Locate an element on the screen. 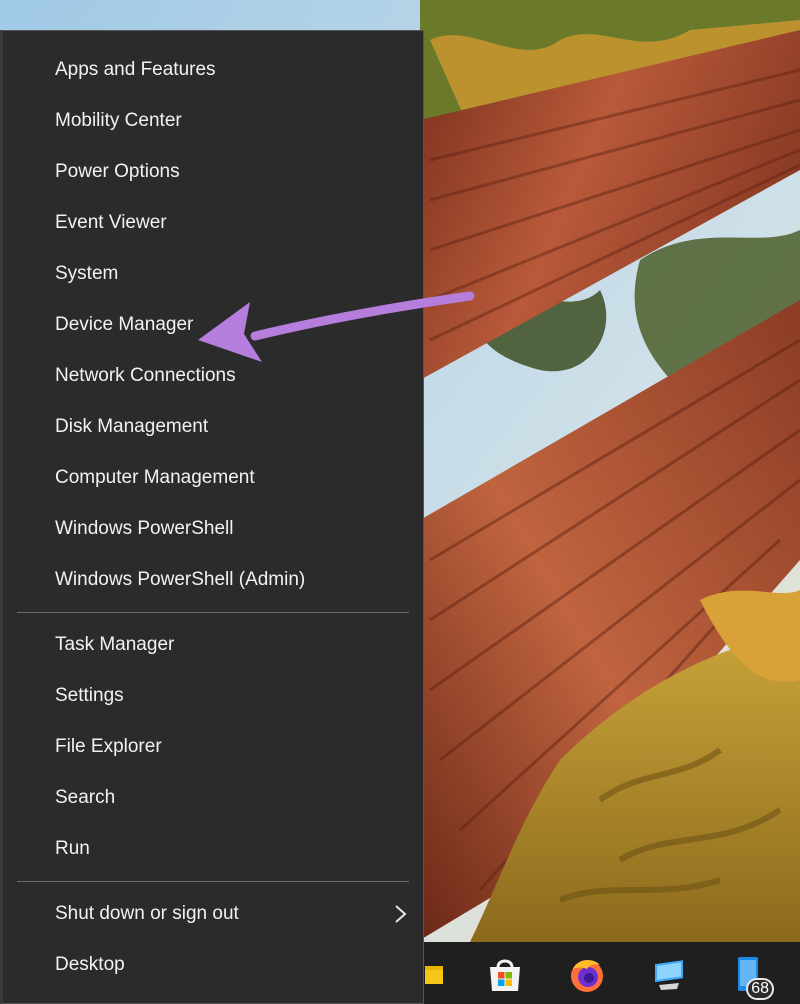  menu-item-device-manager: Device Manager is located at coordinates (213, 325).